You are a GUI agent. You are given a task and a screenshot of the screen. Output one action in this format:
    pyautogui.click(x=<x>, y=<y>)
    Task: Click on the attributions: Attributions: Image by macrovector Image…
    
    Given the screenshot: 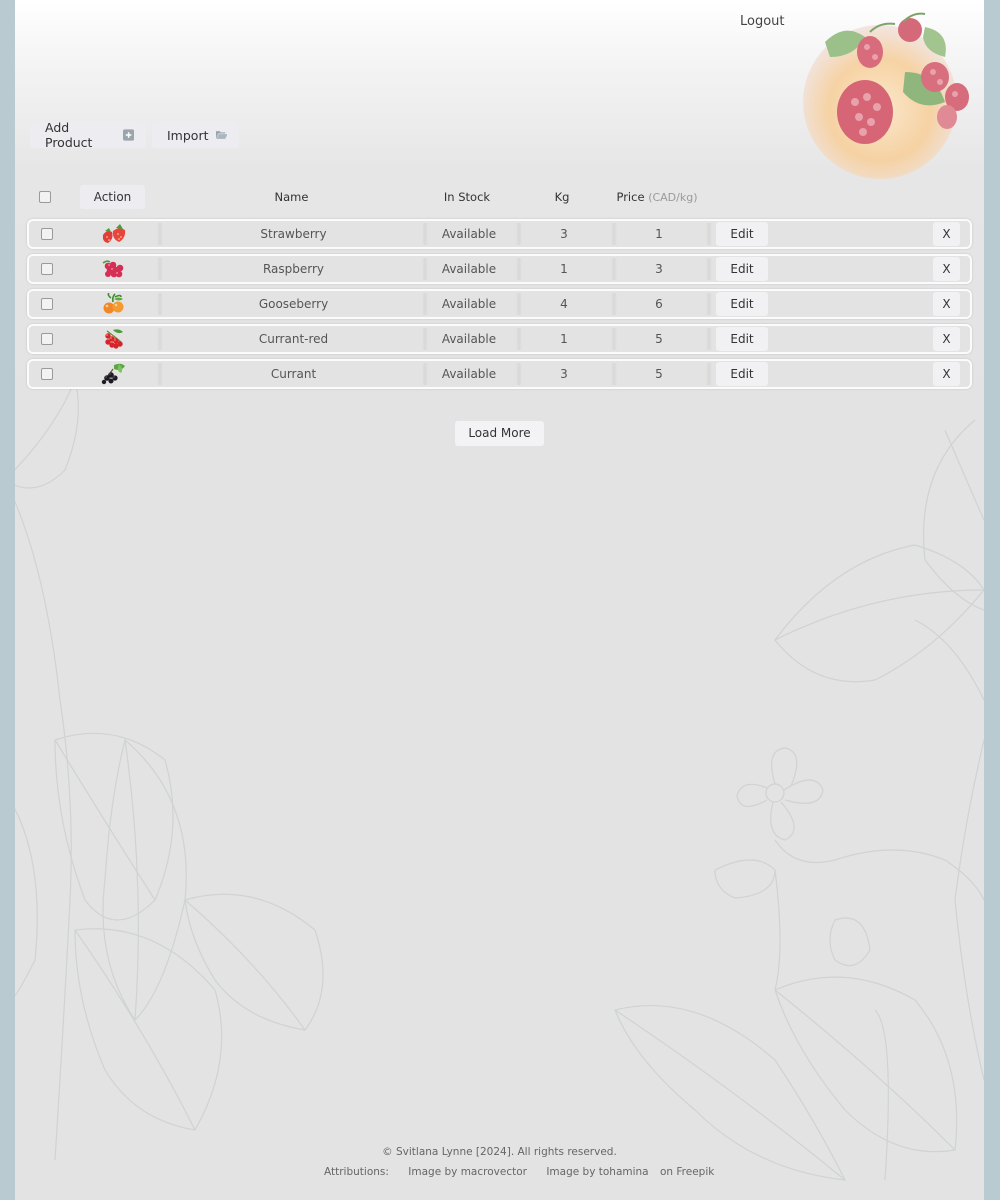 What is the action you would take?
    pyautogui.click(x=527, y=1172)
    